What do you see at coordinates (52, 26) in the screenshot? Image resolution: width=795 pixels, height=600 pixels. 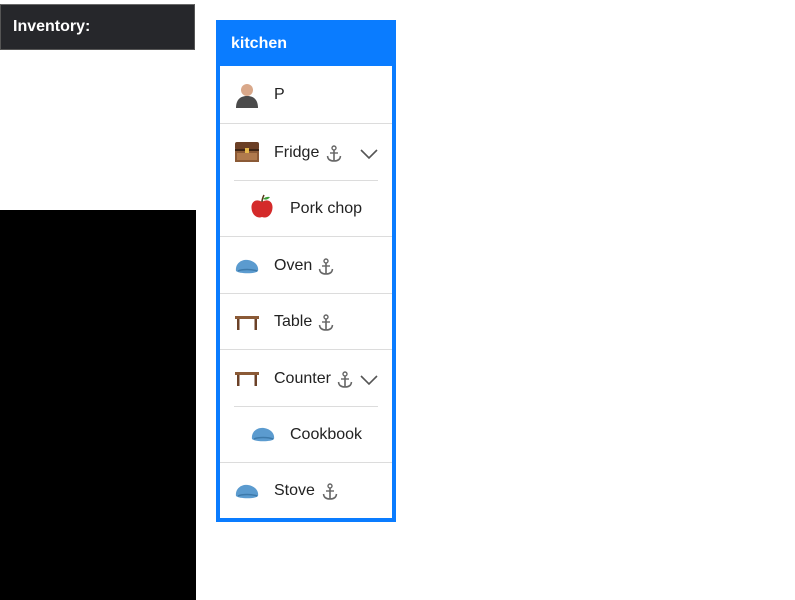 I see `inventory-title: Inventory:` at bounding box center [52, 26].